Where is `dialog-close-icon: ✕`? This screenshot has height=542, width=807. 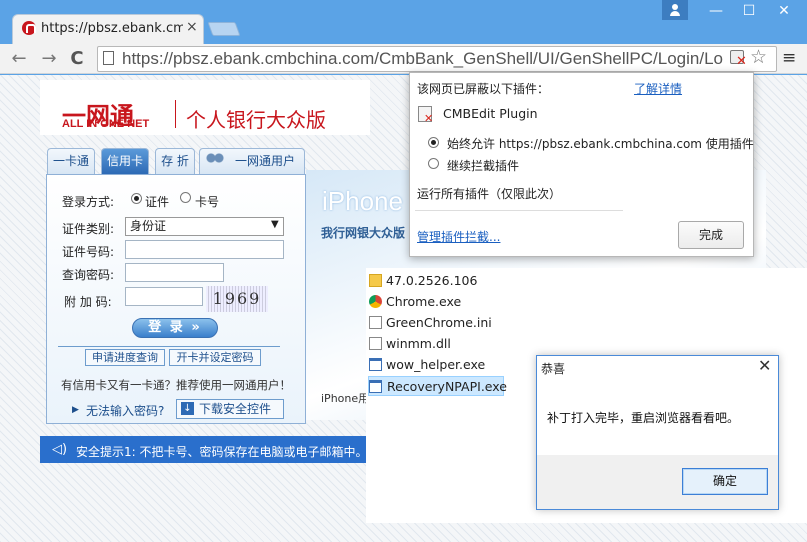 dialog-close-icon: ✕ is located at coordinates (764, 365).